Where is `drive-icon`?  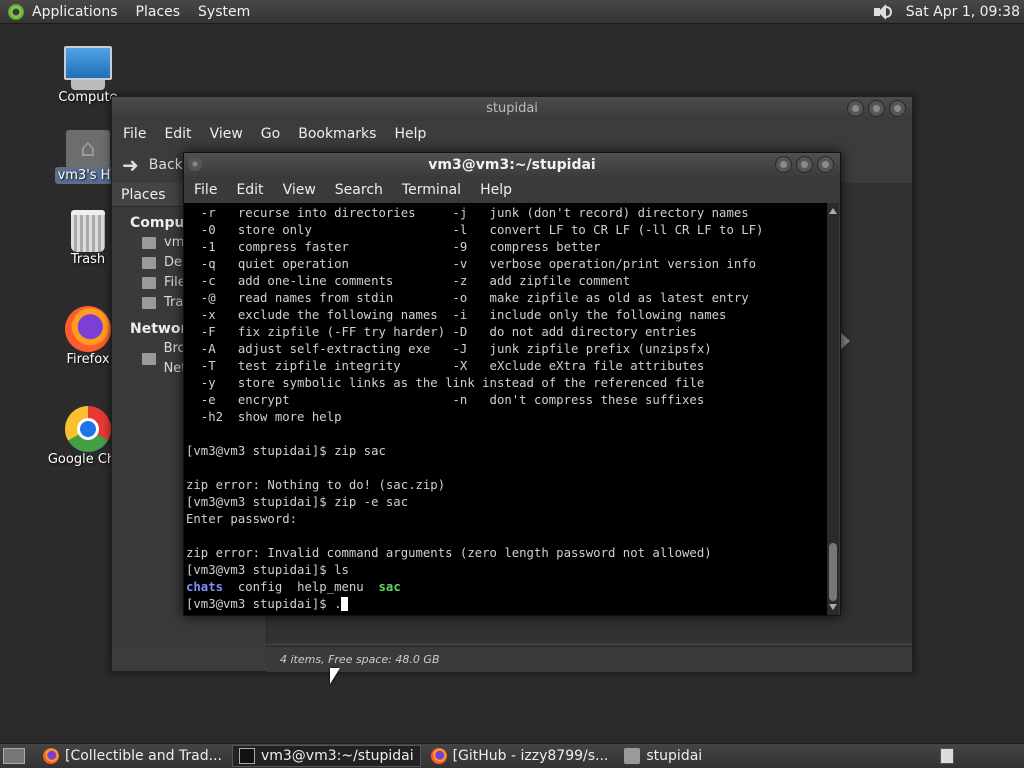 drive-icon is located at coordinates (149, 283).